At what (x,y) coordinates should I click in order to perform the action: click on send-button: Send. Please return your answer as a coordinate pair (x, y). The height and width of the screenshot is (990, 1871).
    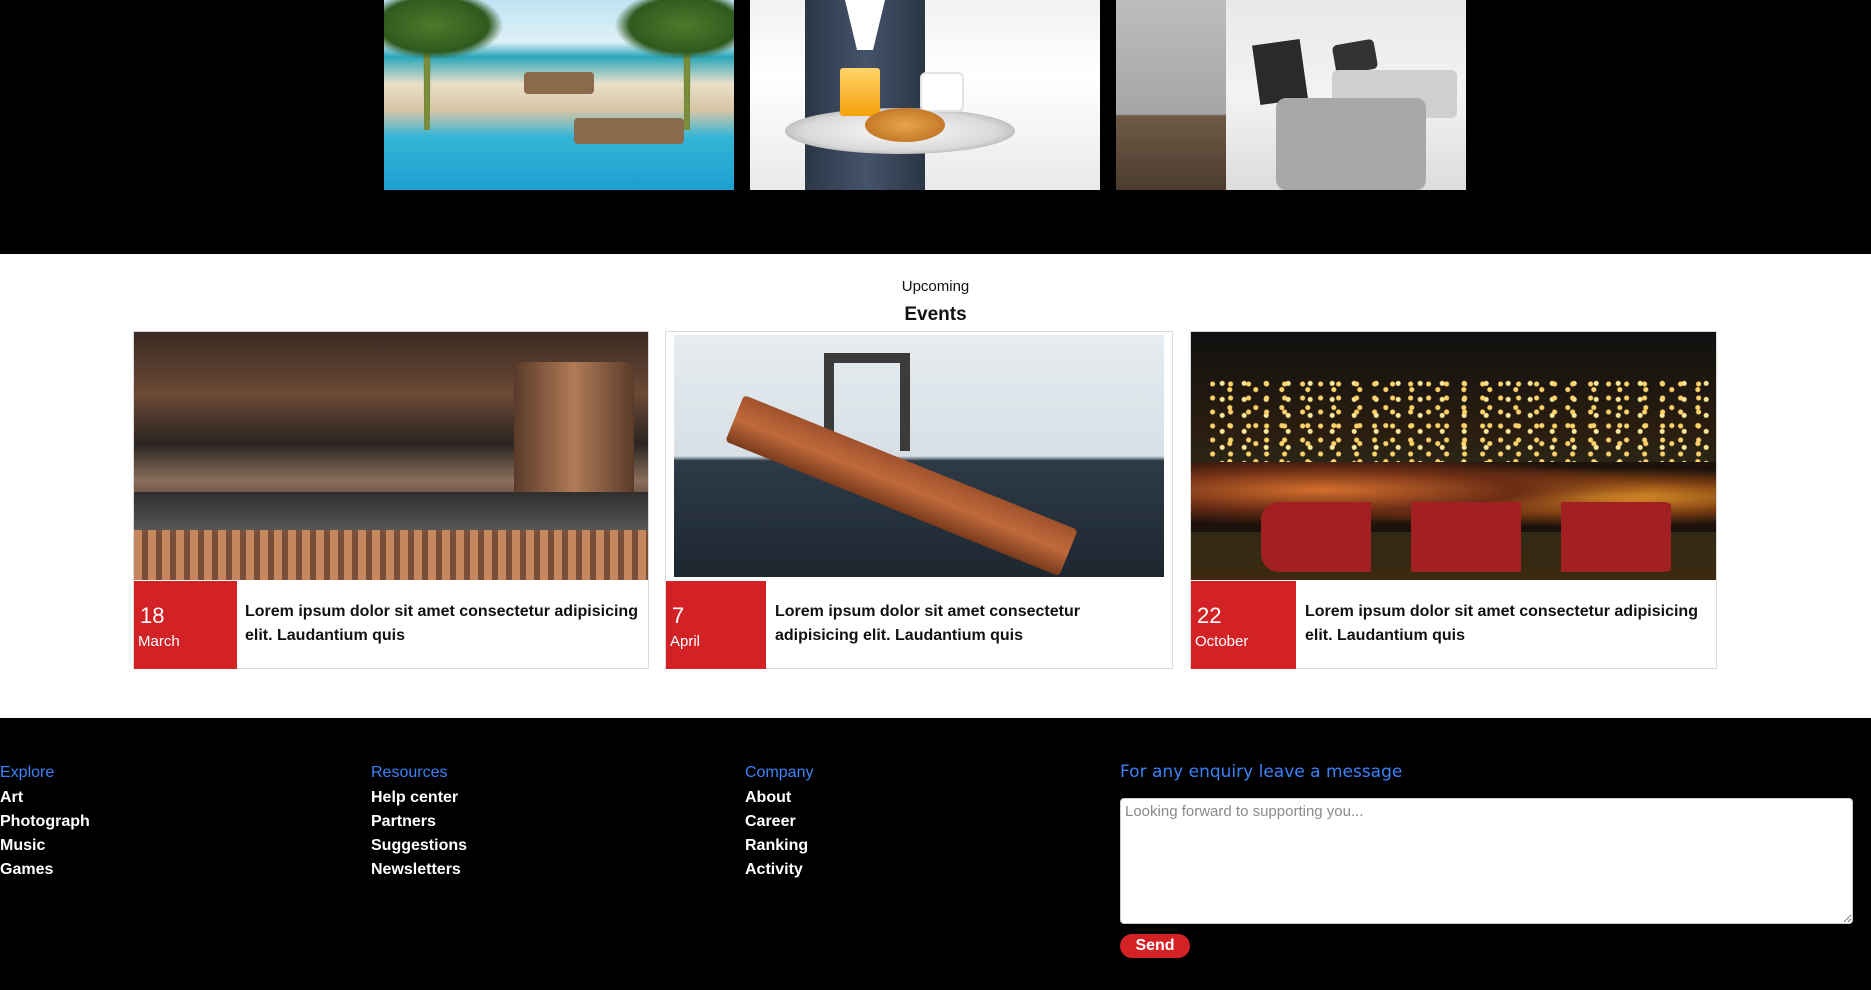
    Looking at the image, I should click on (1155, 946).